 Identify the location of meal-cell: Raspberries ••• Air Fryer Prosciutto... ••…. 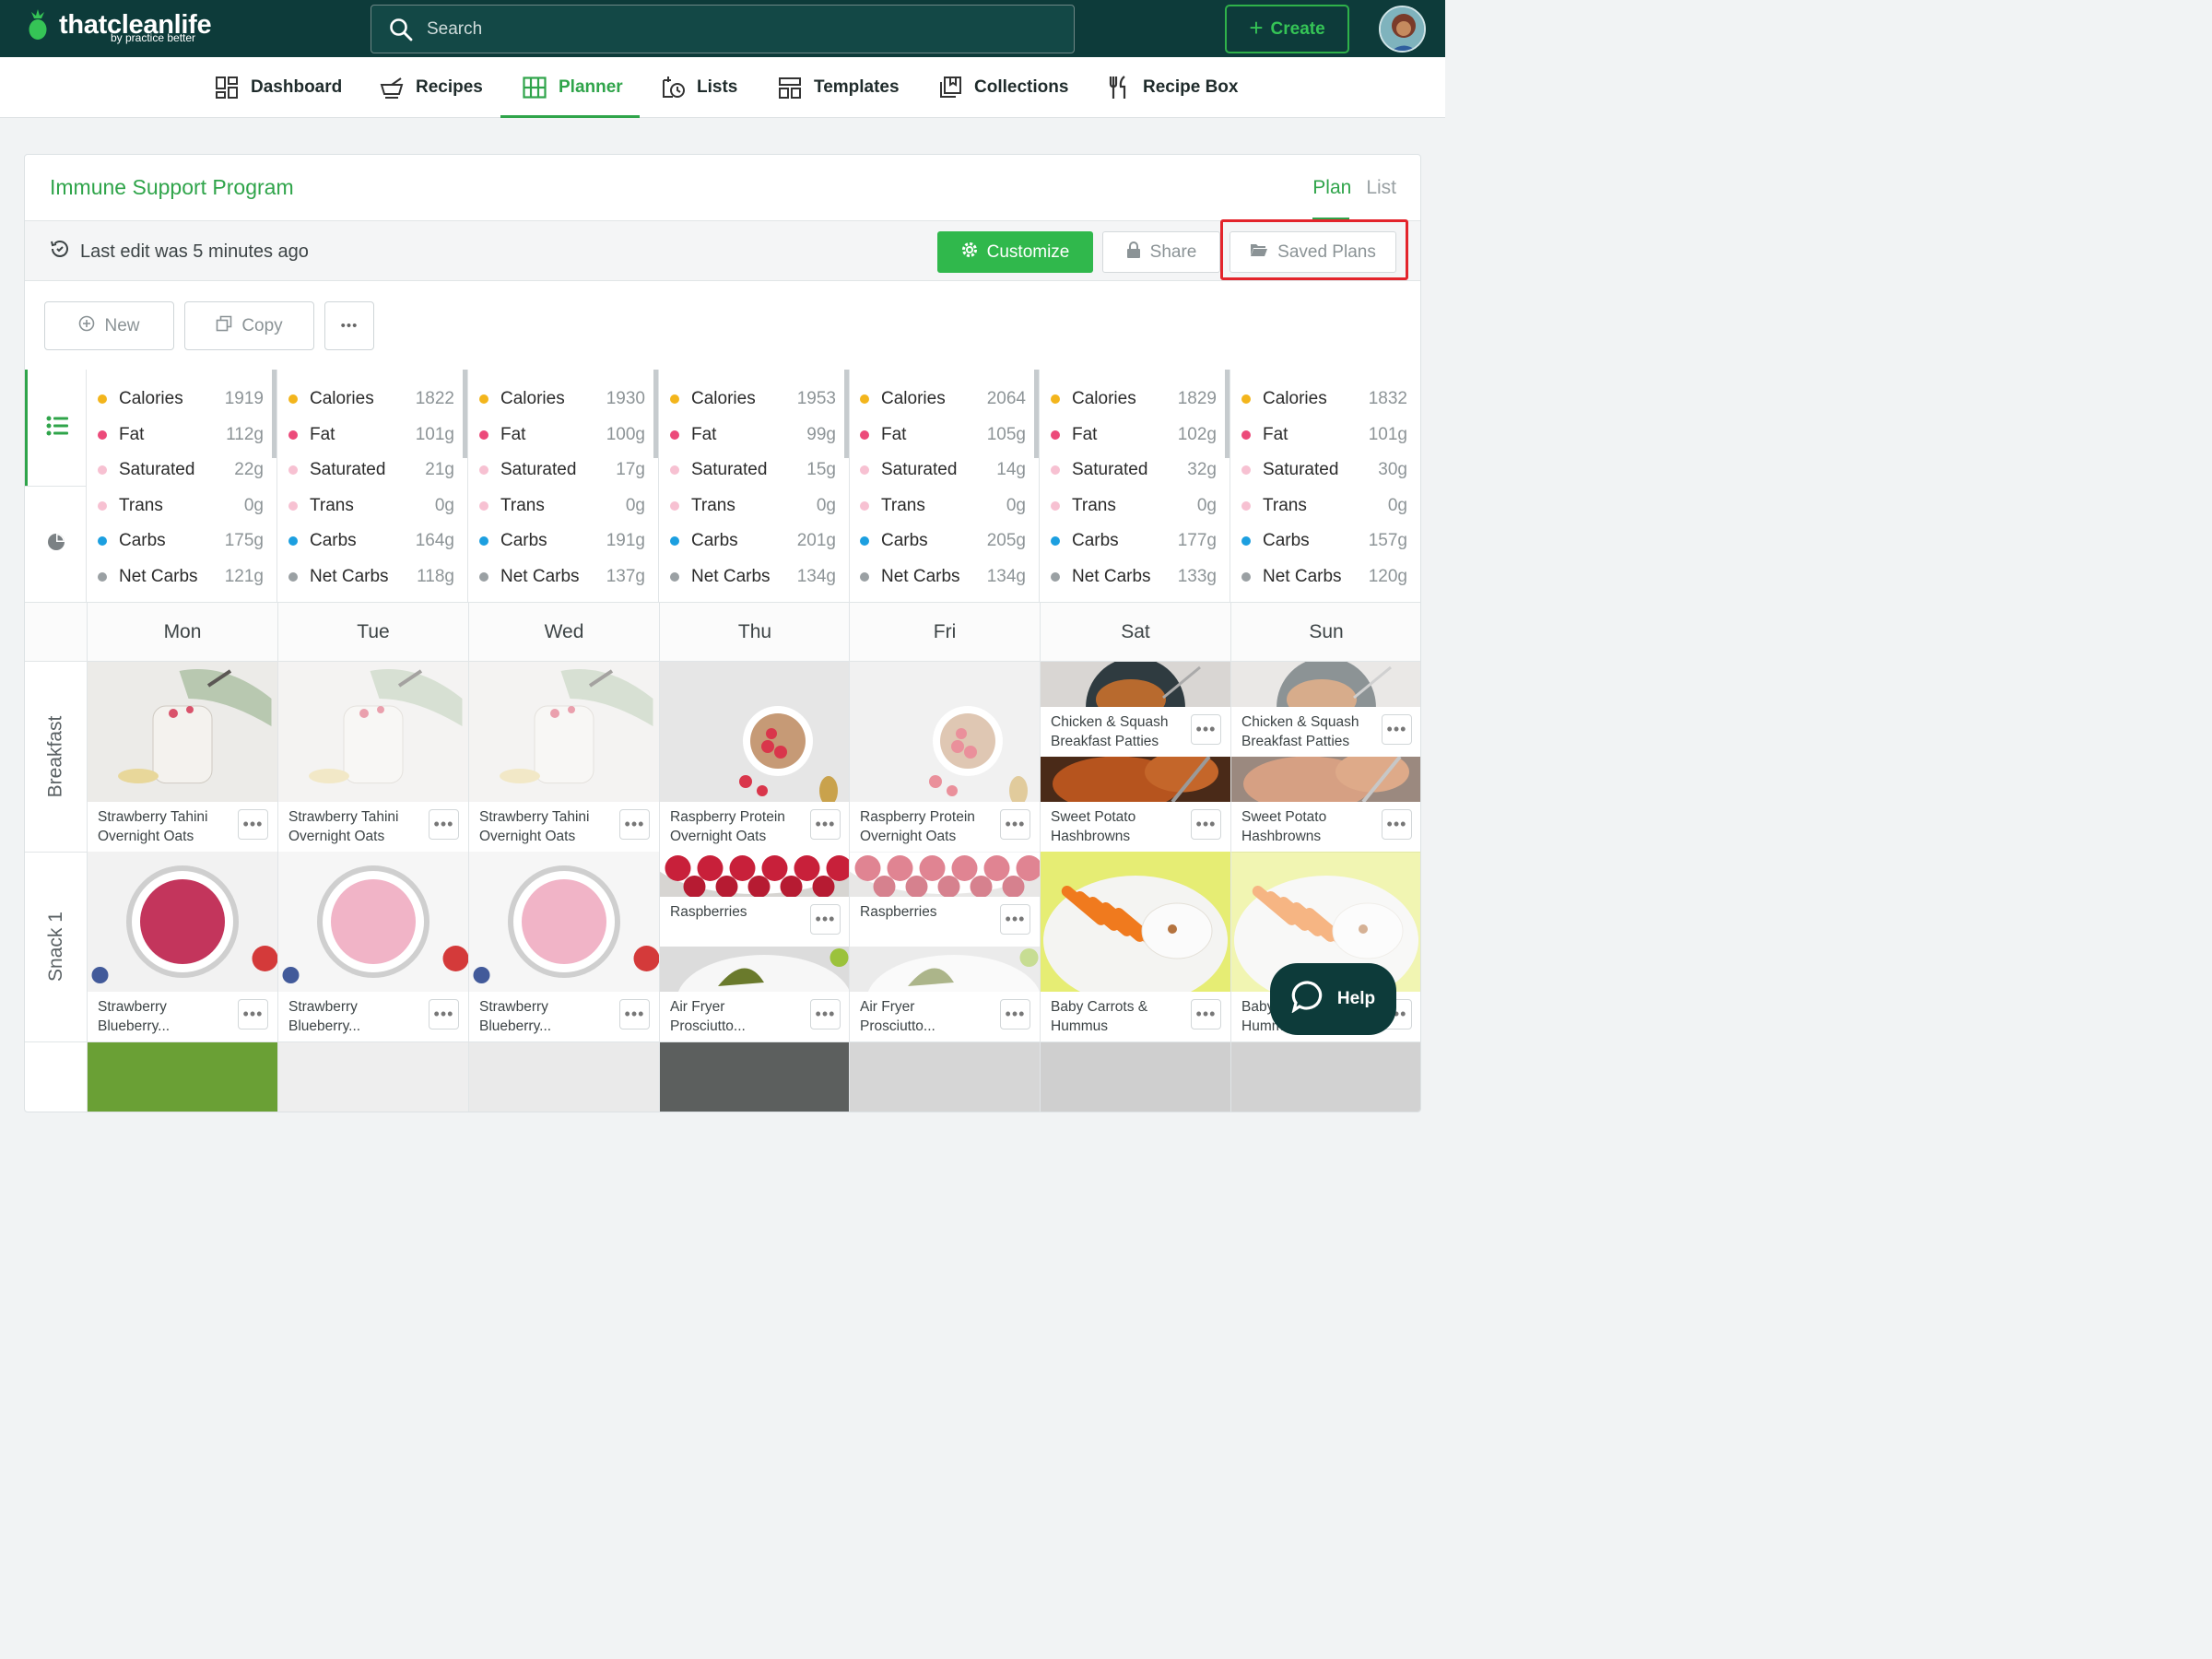
(754, 946).